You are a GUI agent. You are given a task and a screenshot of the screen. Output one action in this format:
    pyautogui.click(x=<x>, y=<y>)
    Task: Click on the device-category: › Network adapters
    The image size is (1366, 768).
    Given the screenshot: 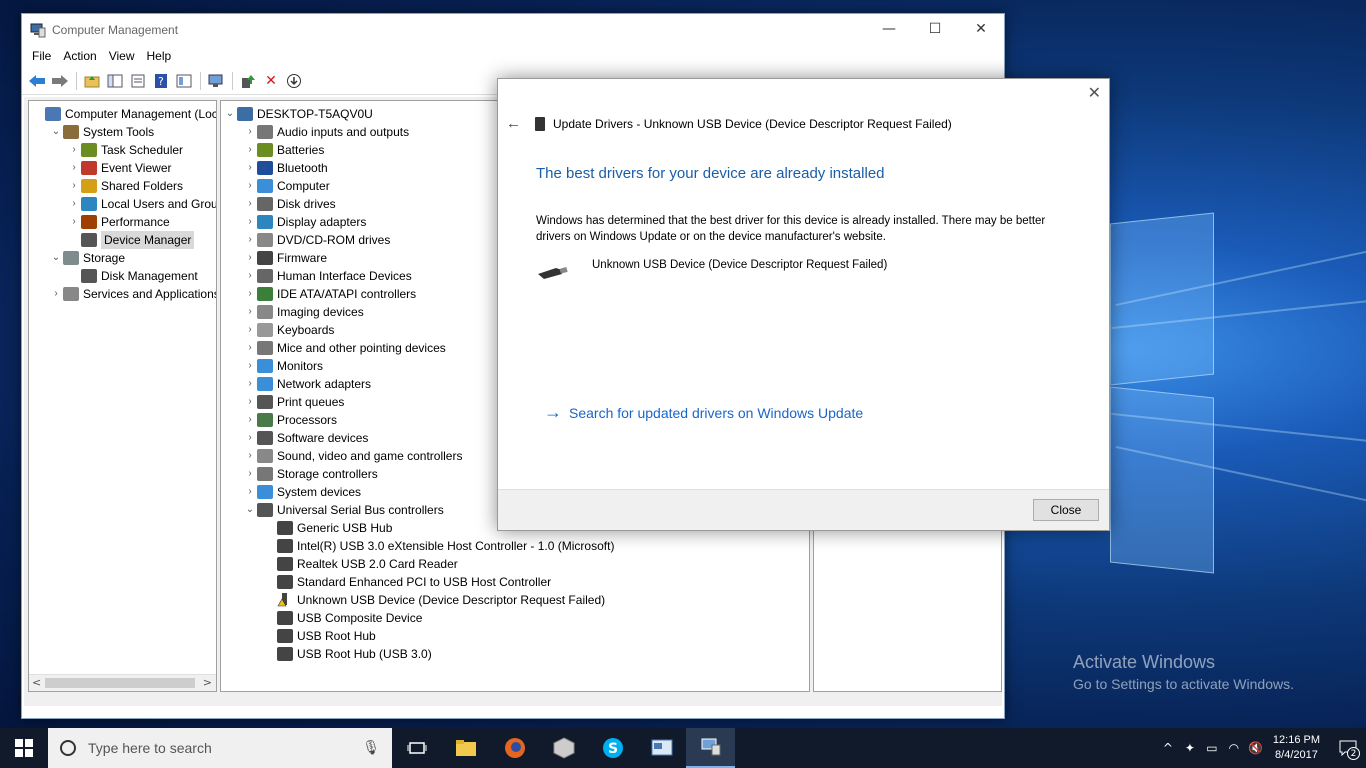 What is the action you would take?
    pyautogui.click(x=307, y=384)
    